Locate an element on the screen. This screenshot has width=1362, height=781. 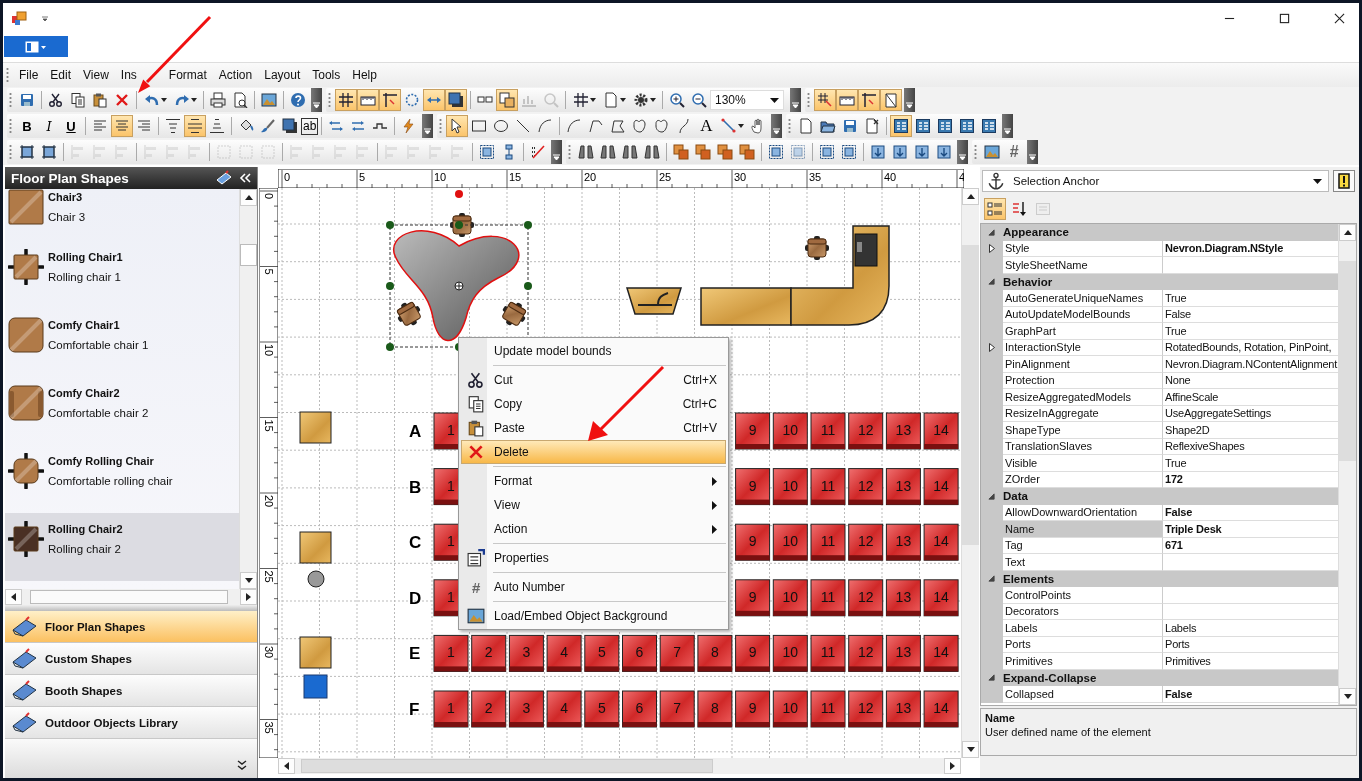
property-name: Decorators is located at coordinates (1083, 611).